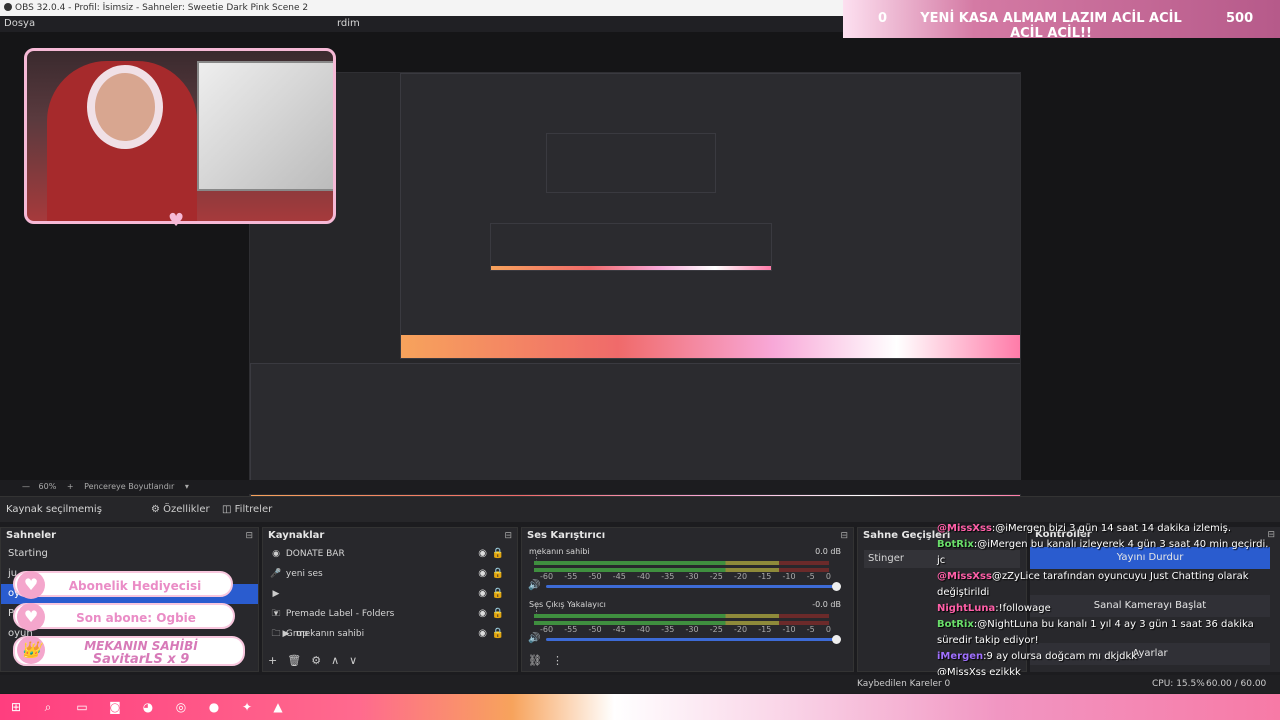 This screenshot has height=720, width=1280. I want to click on kebab-icon: ⋮, so click(562, 660).